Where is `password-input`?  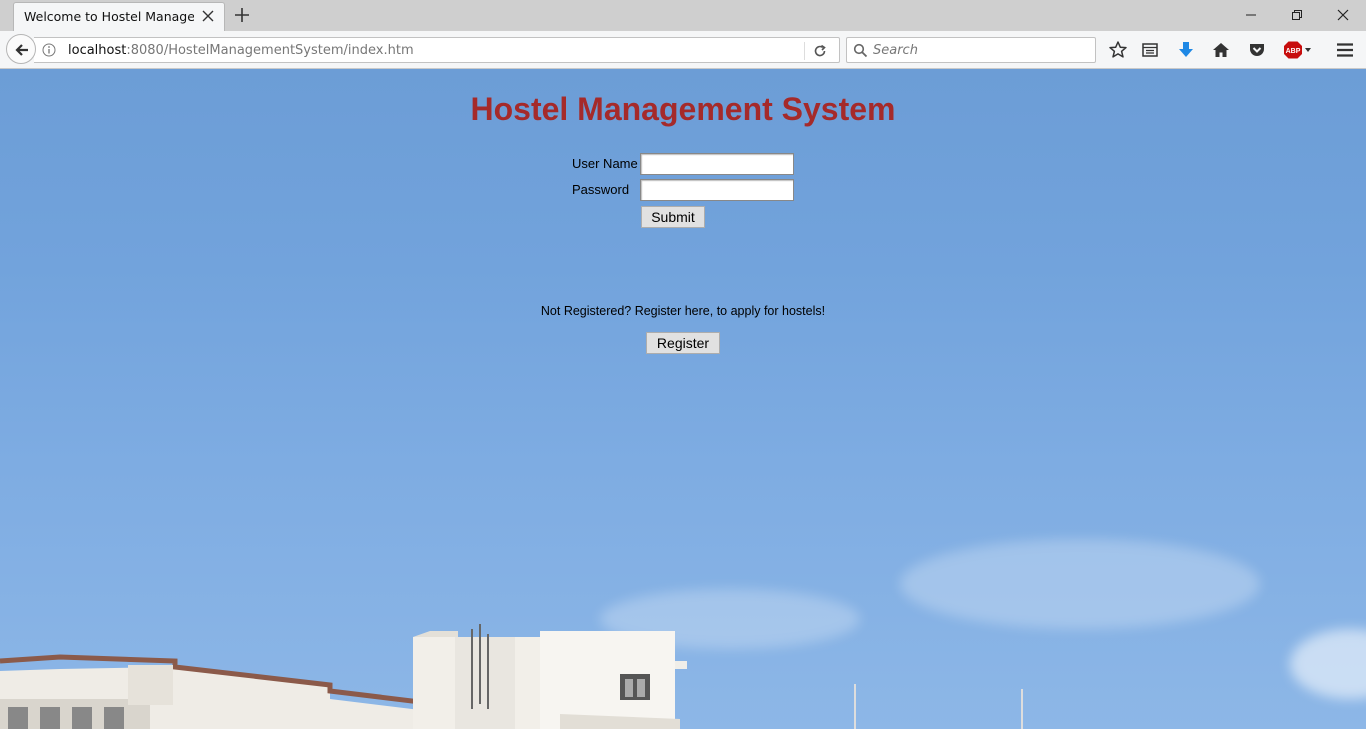
password-input is located at coordinates (717, 190).